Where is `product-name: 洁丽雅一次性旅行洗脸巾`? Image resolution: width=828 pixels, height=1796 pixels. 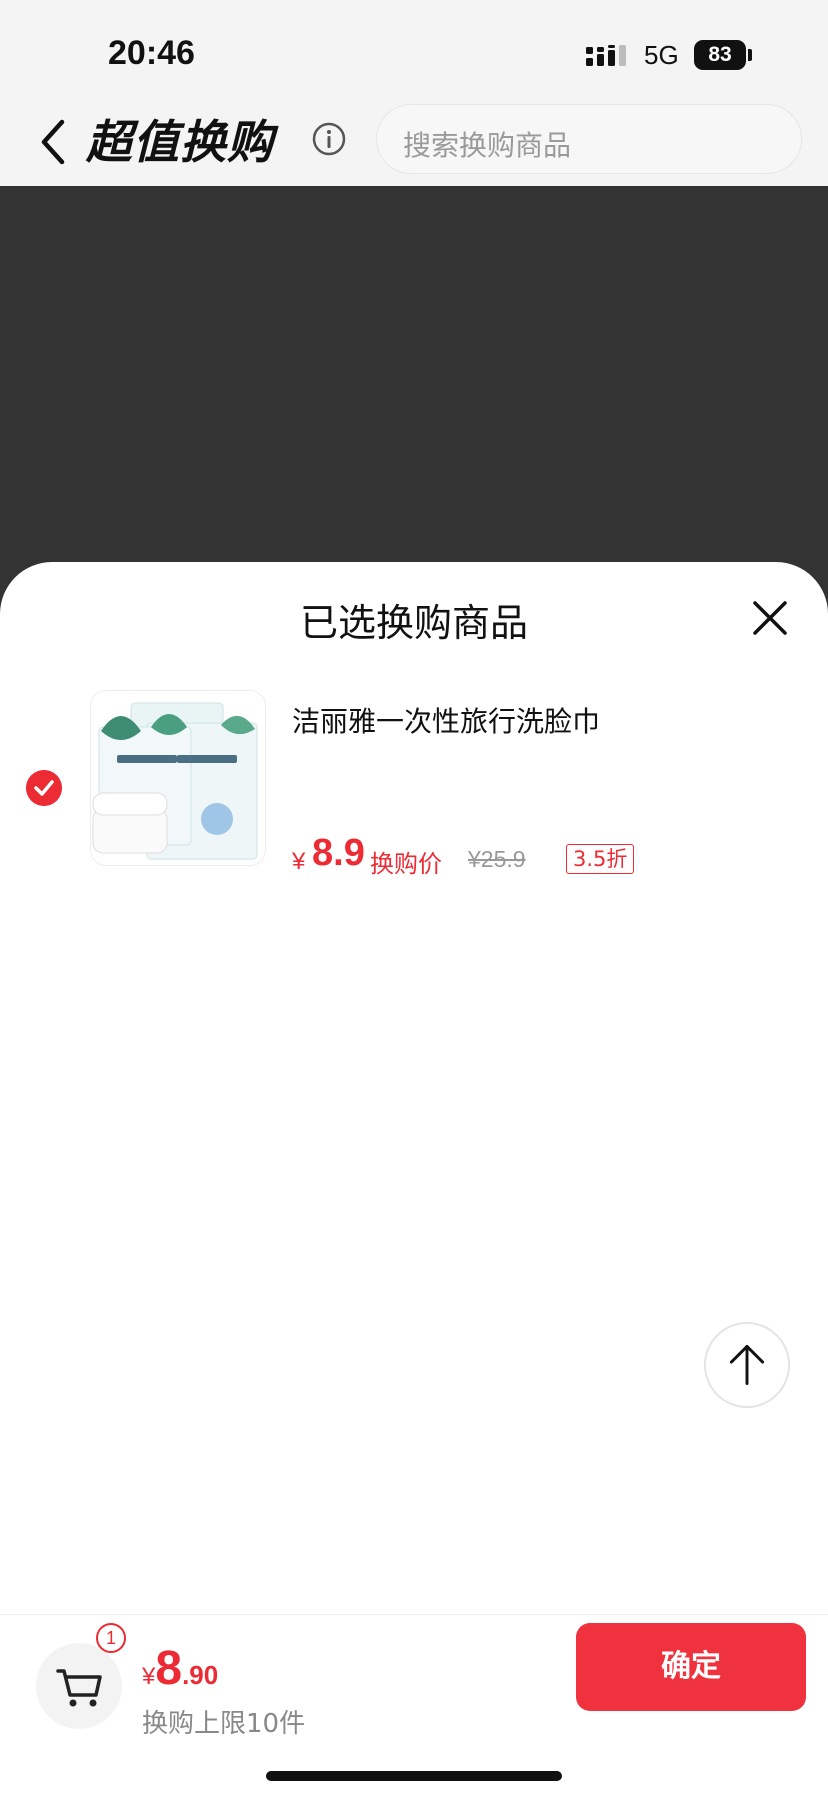
product-name: 洁丽雅一次性旅行洗脸巾 is located at coordinates (446, 720).